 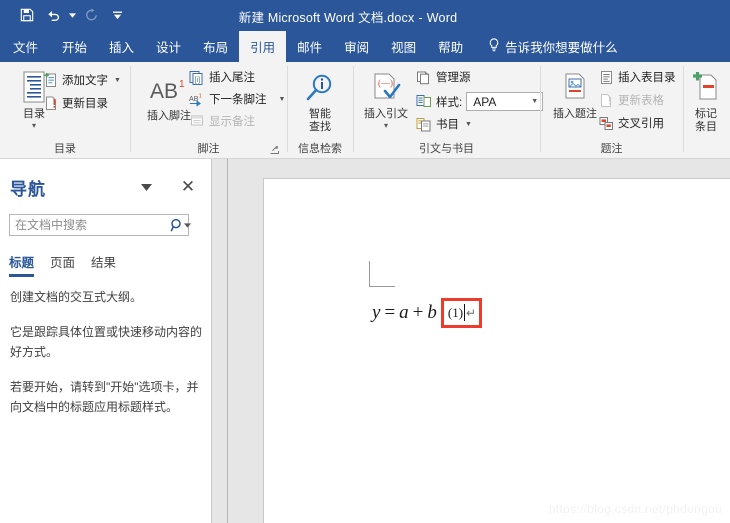 I want to click on equation-number-highlight: (1) ↵, so click(x=461, y=313).